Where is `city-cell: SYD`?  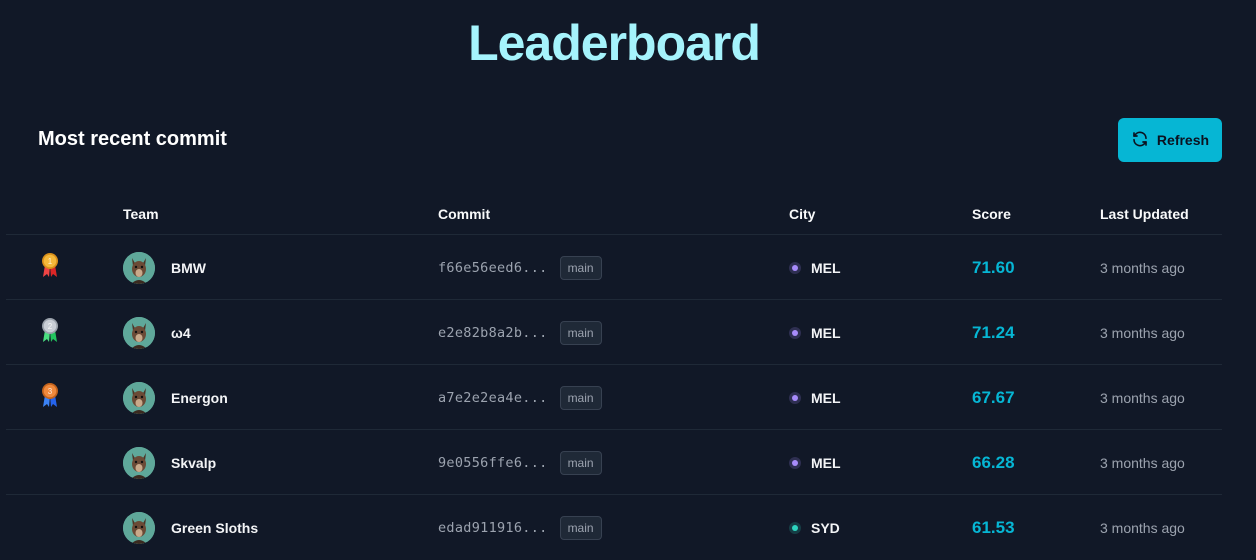 city-cell: SYD is located at coordinates (814, 527).